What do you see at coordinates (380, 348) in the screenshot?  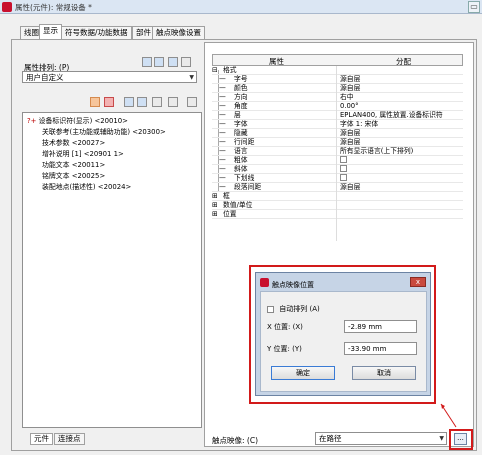 I see `y-position-input: -33.90 mm` at bounding box center [380, 348].